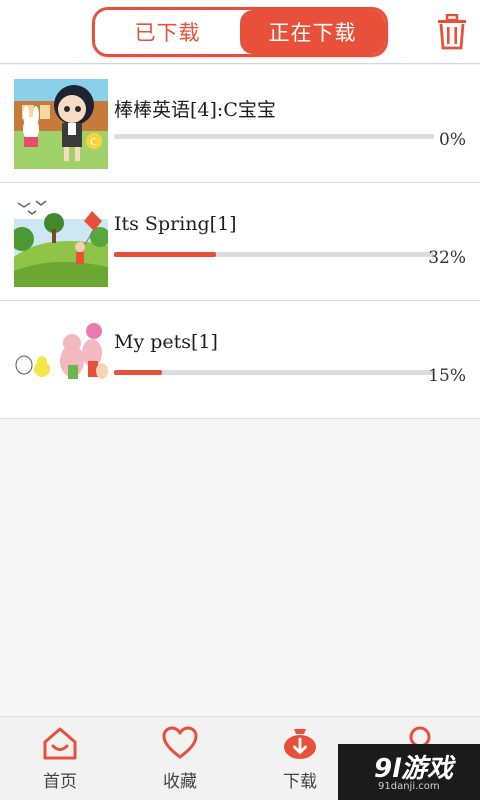 The height and width of the screenshot is (800, 480). I want to click on item-title: 棒棒英语[4]:C宝宝, so click(195, 110).